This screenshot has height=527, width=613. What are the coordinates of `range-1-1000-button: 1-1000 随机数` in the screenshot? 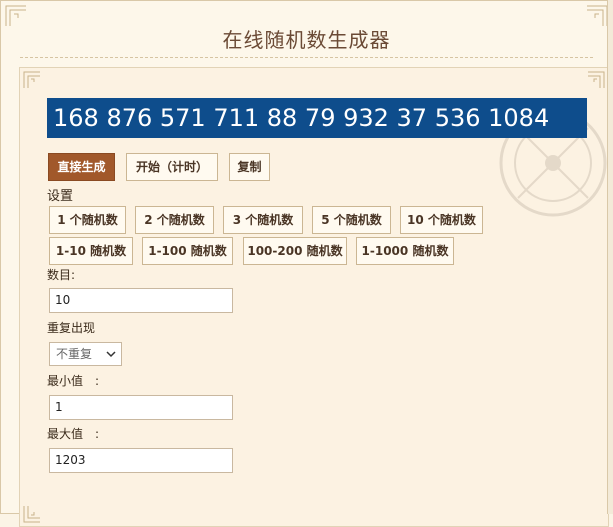 It's located at (405, 251).